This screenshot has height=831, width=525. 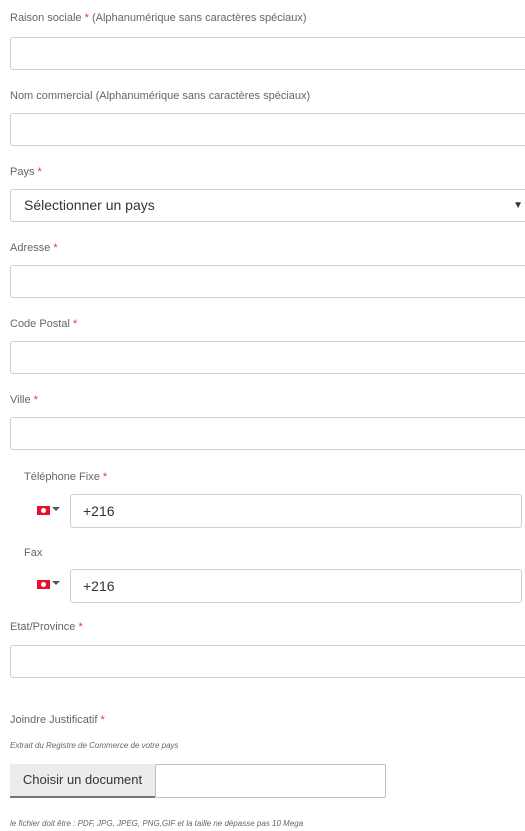 What do you see at coordinates (54, 720) in the screenshot?
I see `justificatif-label-text: Joindre Justificatif` at bounding box center [54, 720].